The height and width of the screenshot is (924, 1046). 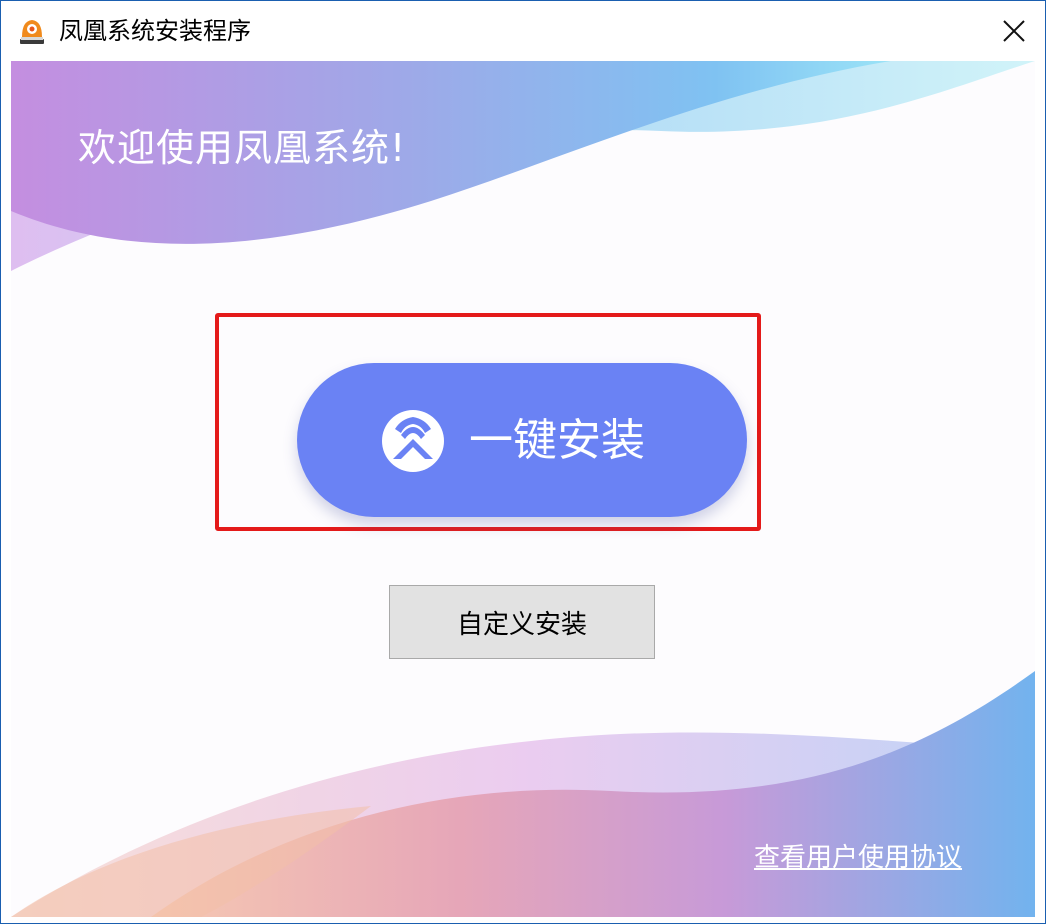 What do you see at coordinates (32, 32) in the screenshot?
I see `phoenix-app-icon` at bounding box center [32, 32].